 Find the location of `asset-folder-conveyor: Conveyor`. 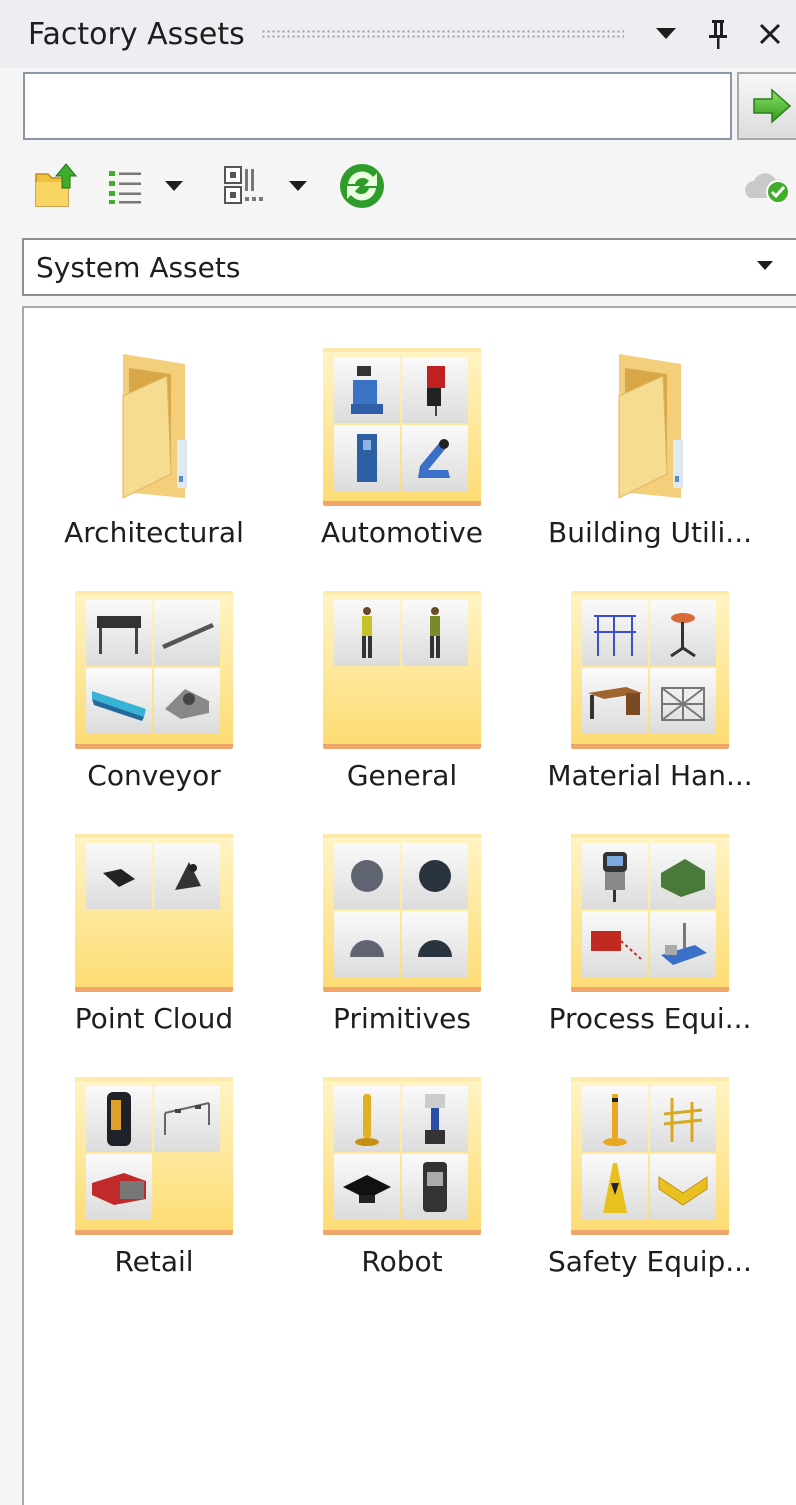

asset-folder-conveyor: Conveyor is located at coordinates (154, 706).